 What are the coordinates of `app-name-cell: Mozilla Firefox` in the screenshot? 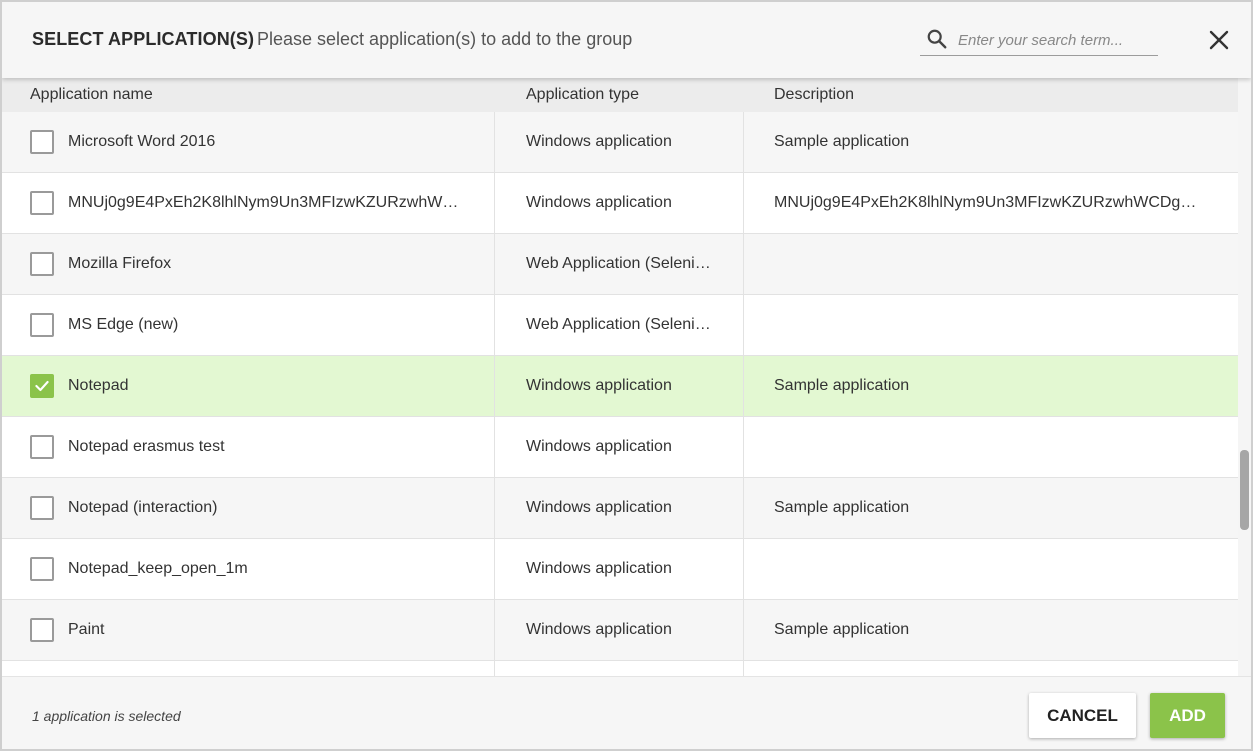 It's located at (120, 263).